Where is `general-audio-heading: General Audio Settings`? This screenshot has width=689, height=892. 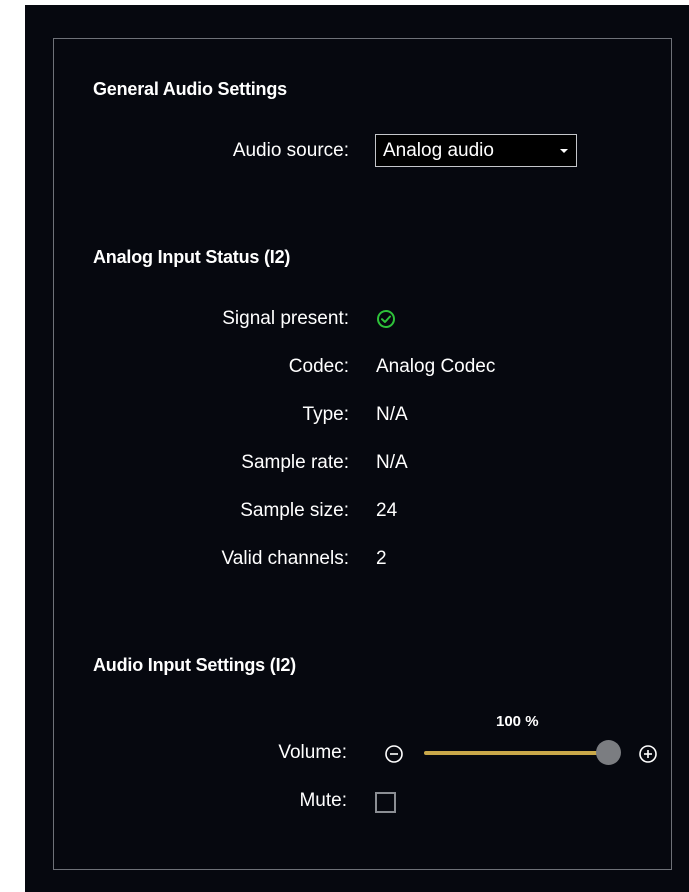 general-audio-heading: General Audio Settings is located at coordinates (190, 89).